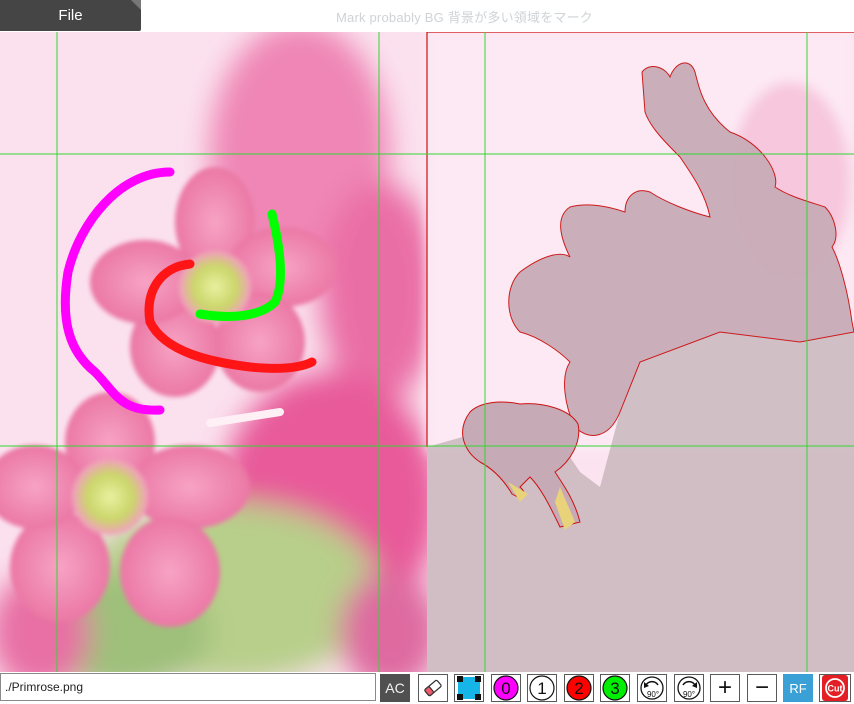 The image size is (854, 704). What do you see at coordinates (464, 17) in the screenshot?
I see `instruction-hint: Mark probably BG 背景が多い領域をマーク` at bounding box center [464, 17].